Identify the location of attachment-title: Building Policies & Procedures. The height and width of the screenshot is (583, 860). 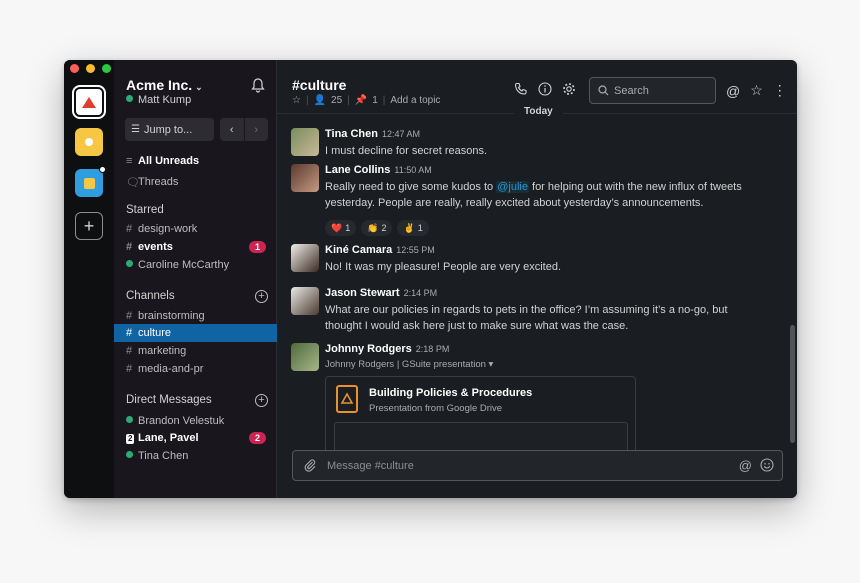
(450, 393).